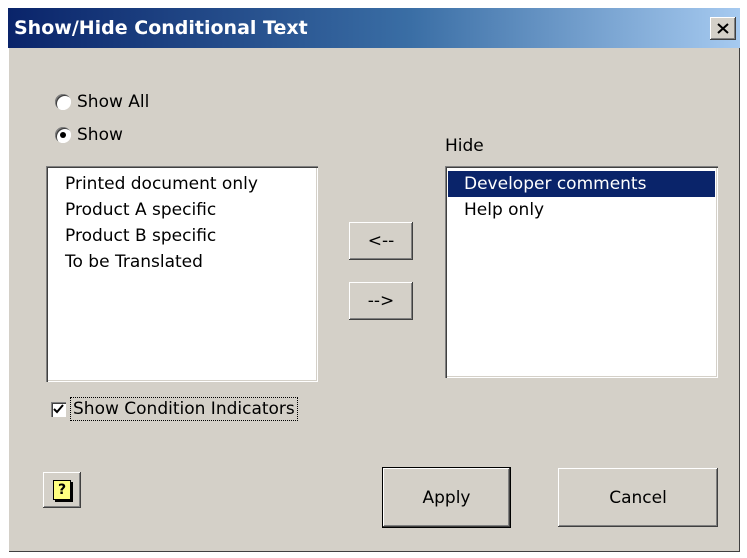  I want to click on checkmark-icon, so click(58, 408).